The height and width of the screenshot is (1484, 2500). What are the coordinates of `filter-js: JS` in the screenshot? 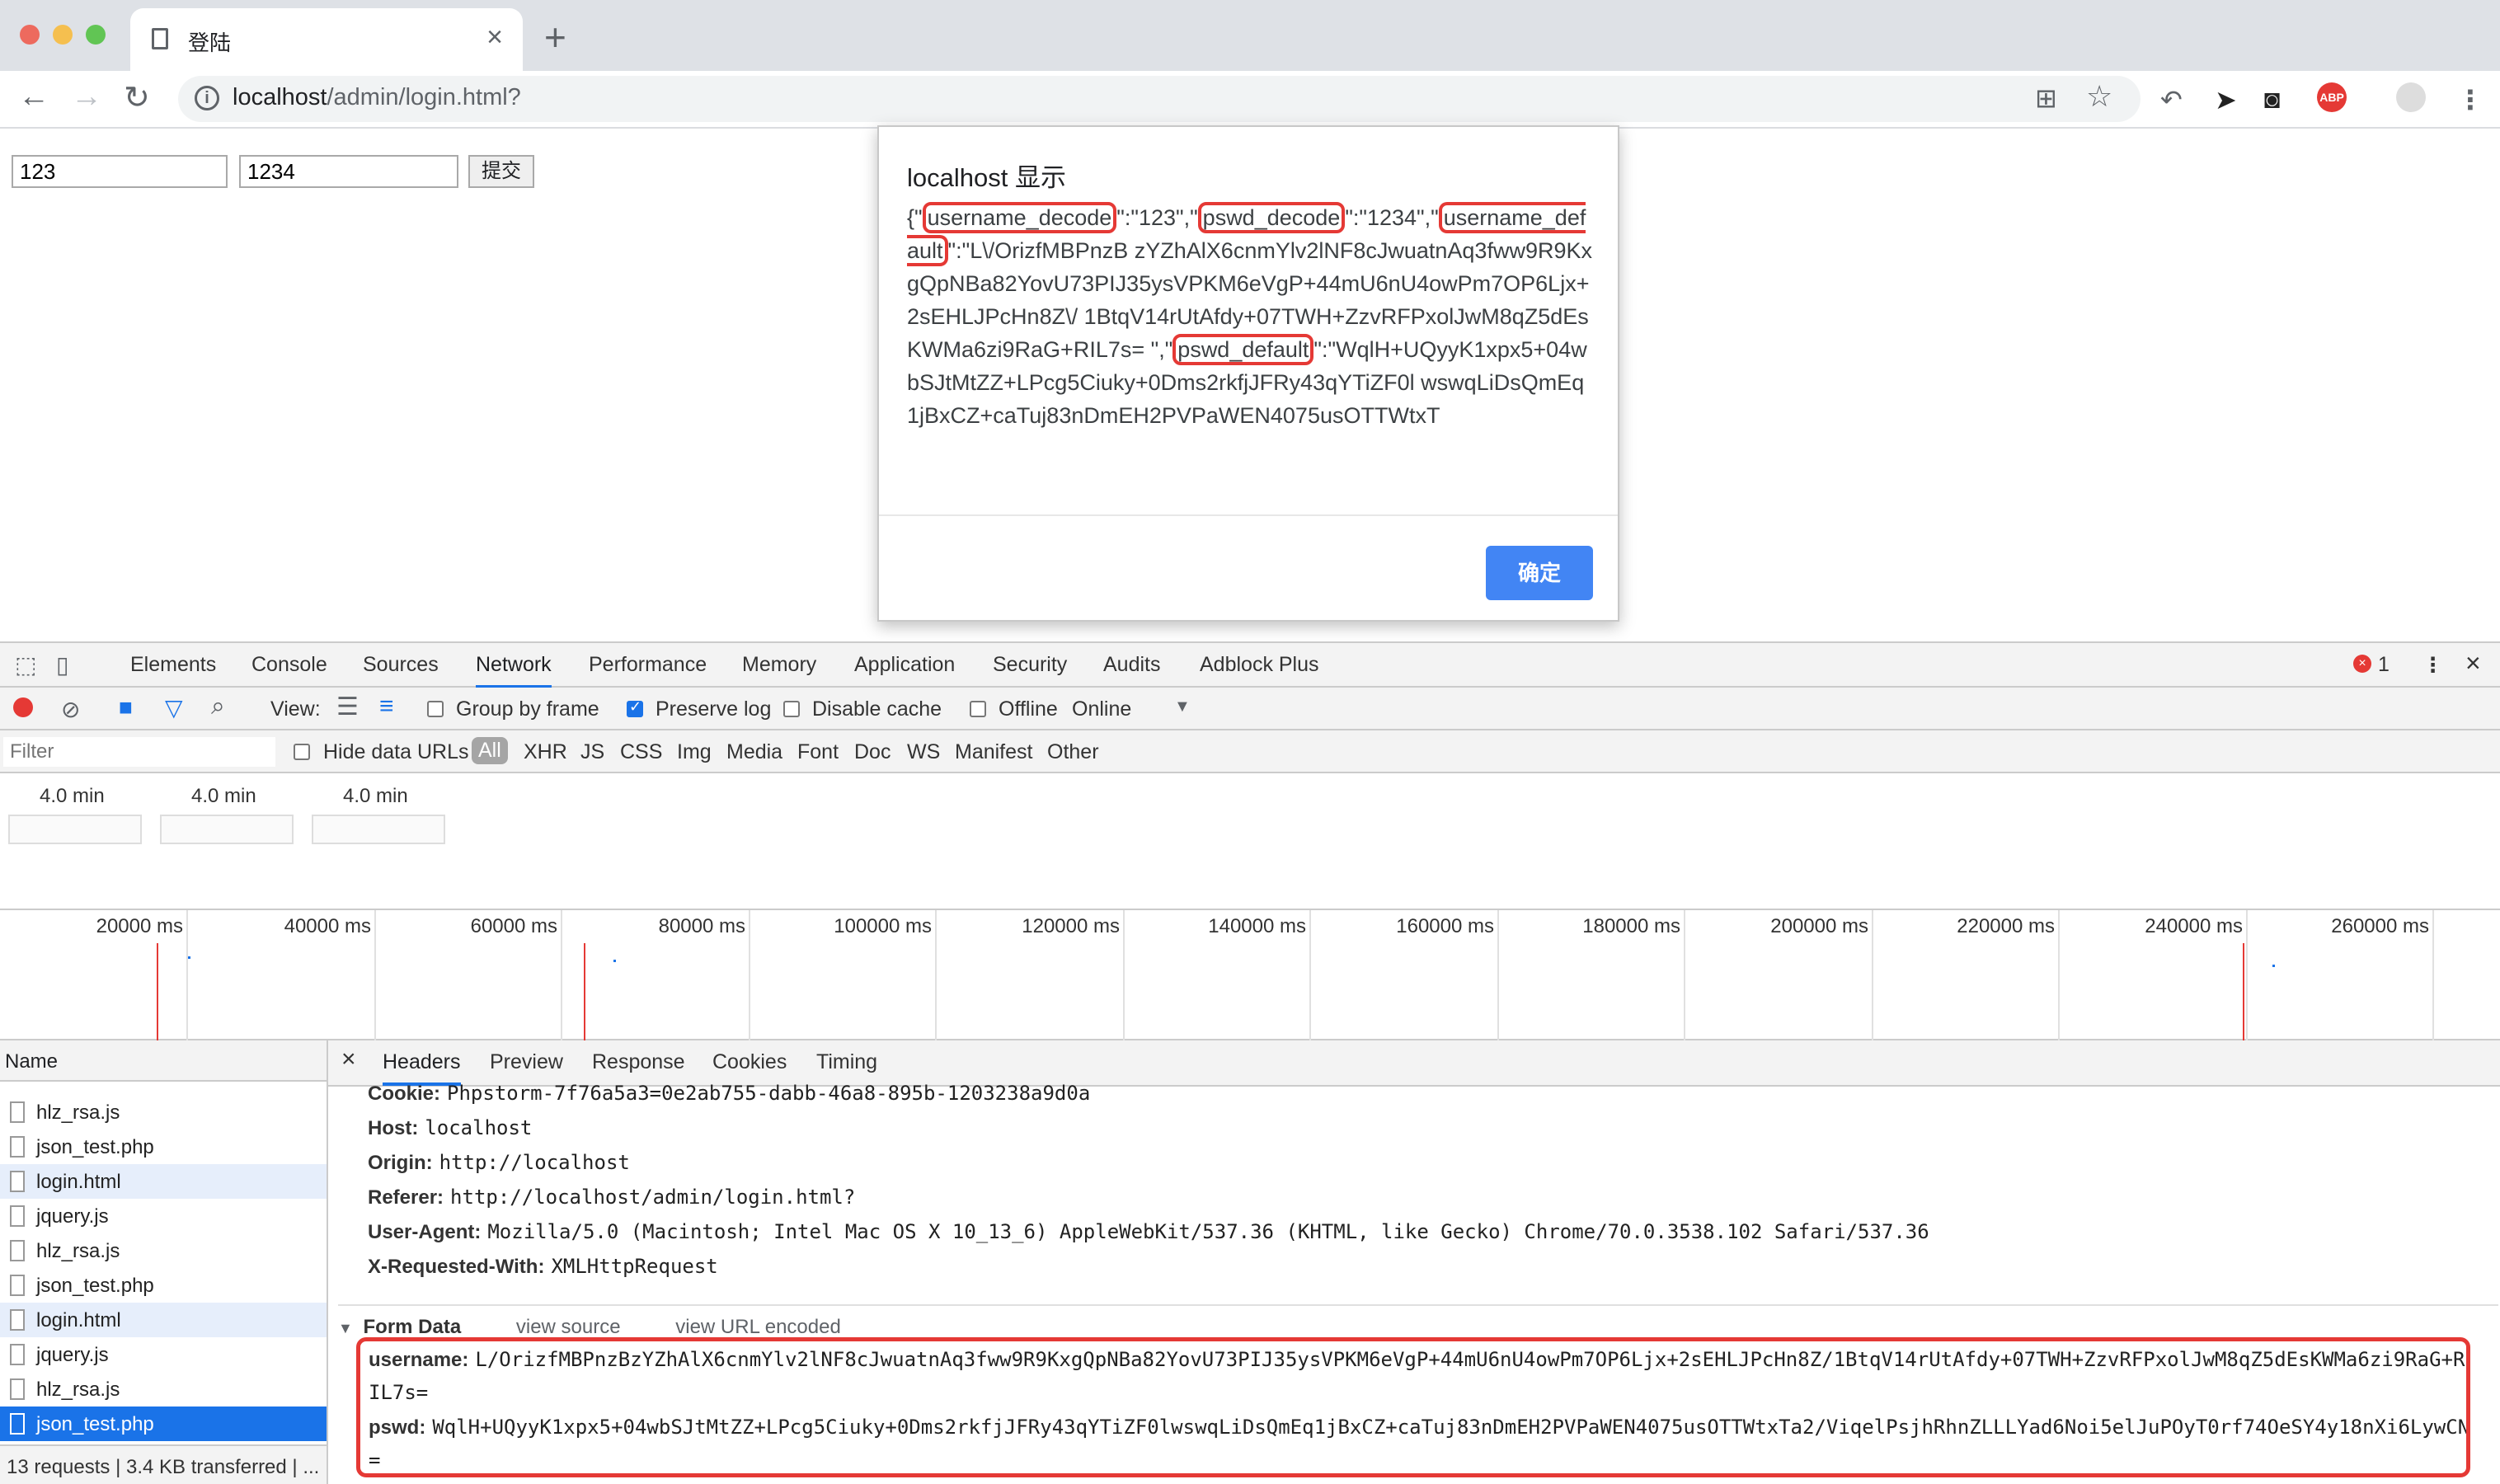 It's located at (592, 752).